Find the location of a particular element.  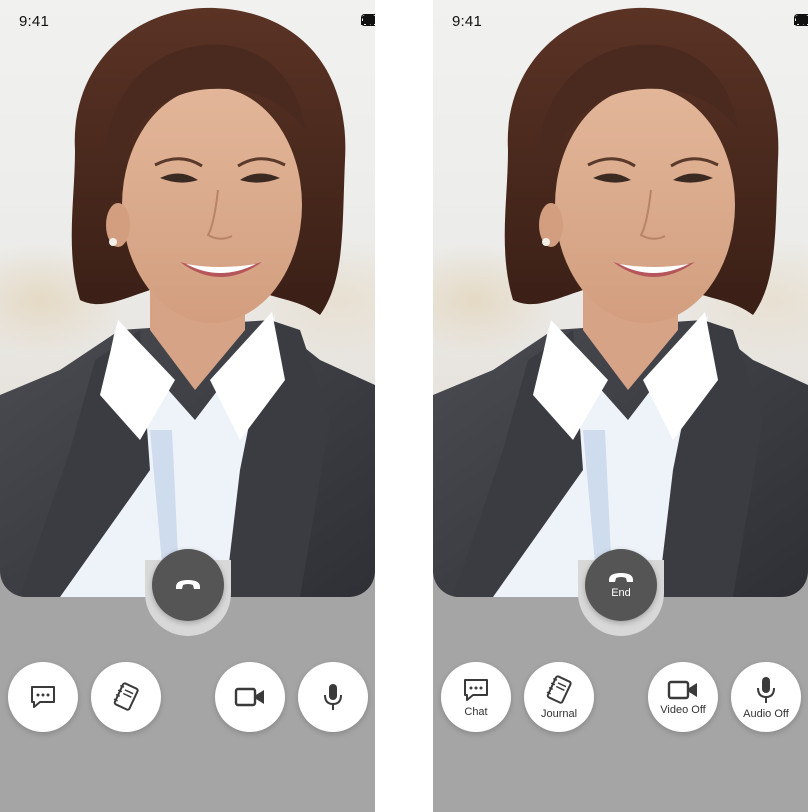

audio-toggle-button: Audio Off is located at coordinates (766, 697).